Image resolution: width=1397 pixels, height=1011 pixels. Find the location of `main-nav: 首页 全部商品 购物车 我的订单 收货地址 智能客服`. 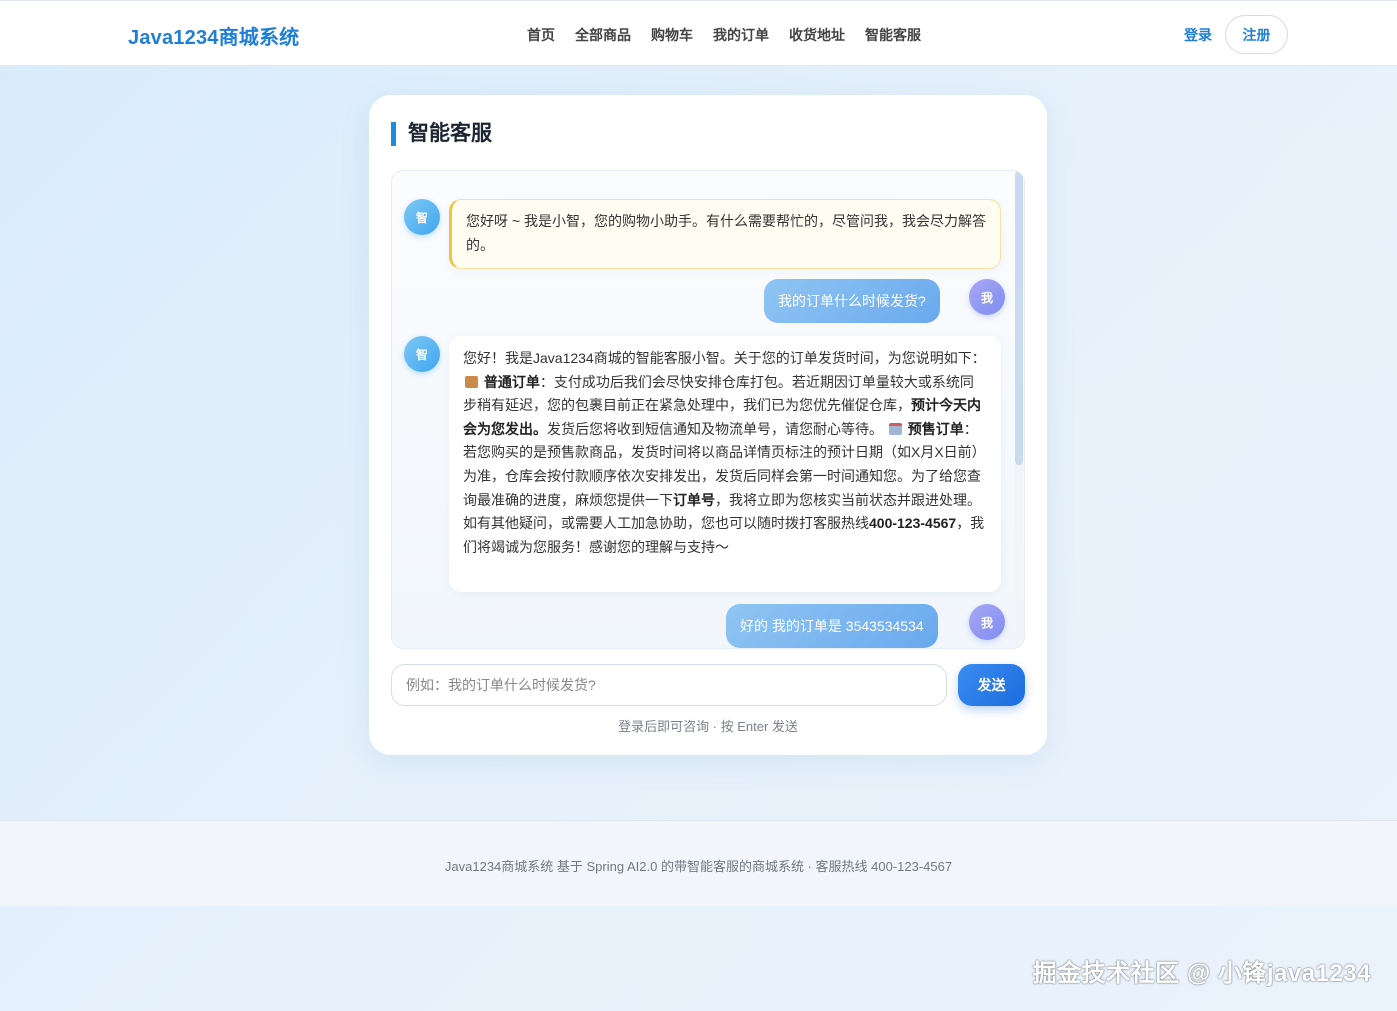

main-nav: 首页 全部商品 购物车 我的订单 收货地址 智能客服 is located at coordinates (724, 35).